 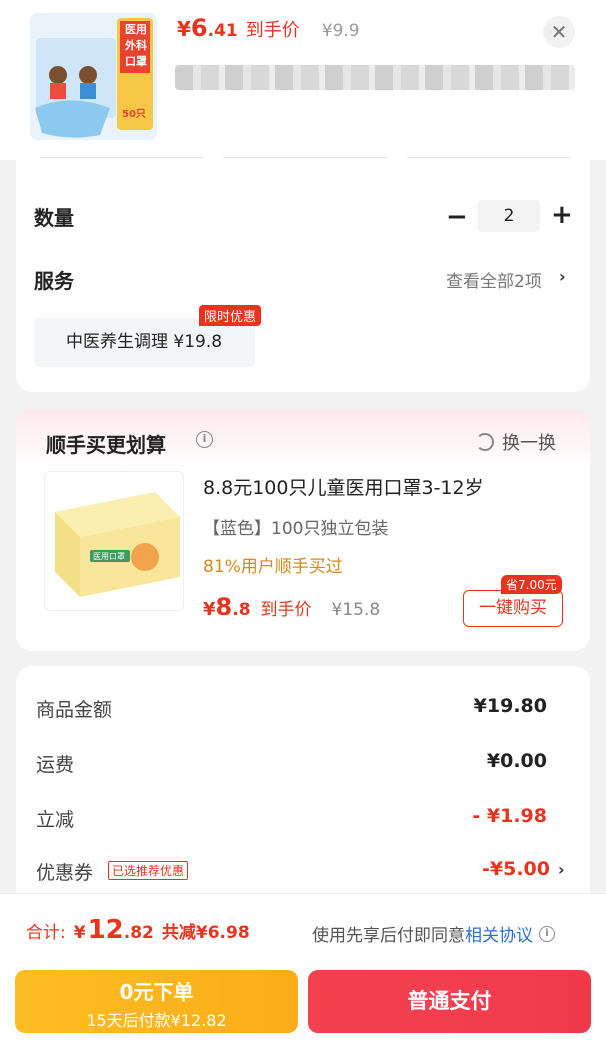 I want to click on price-tag: 到手价, so click(x=272, y=30).